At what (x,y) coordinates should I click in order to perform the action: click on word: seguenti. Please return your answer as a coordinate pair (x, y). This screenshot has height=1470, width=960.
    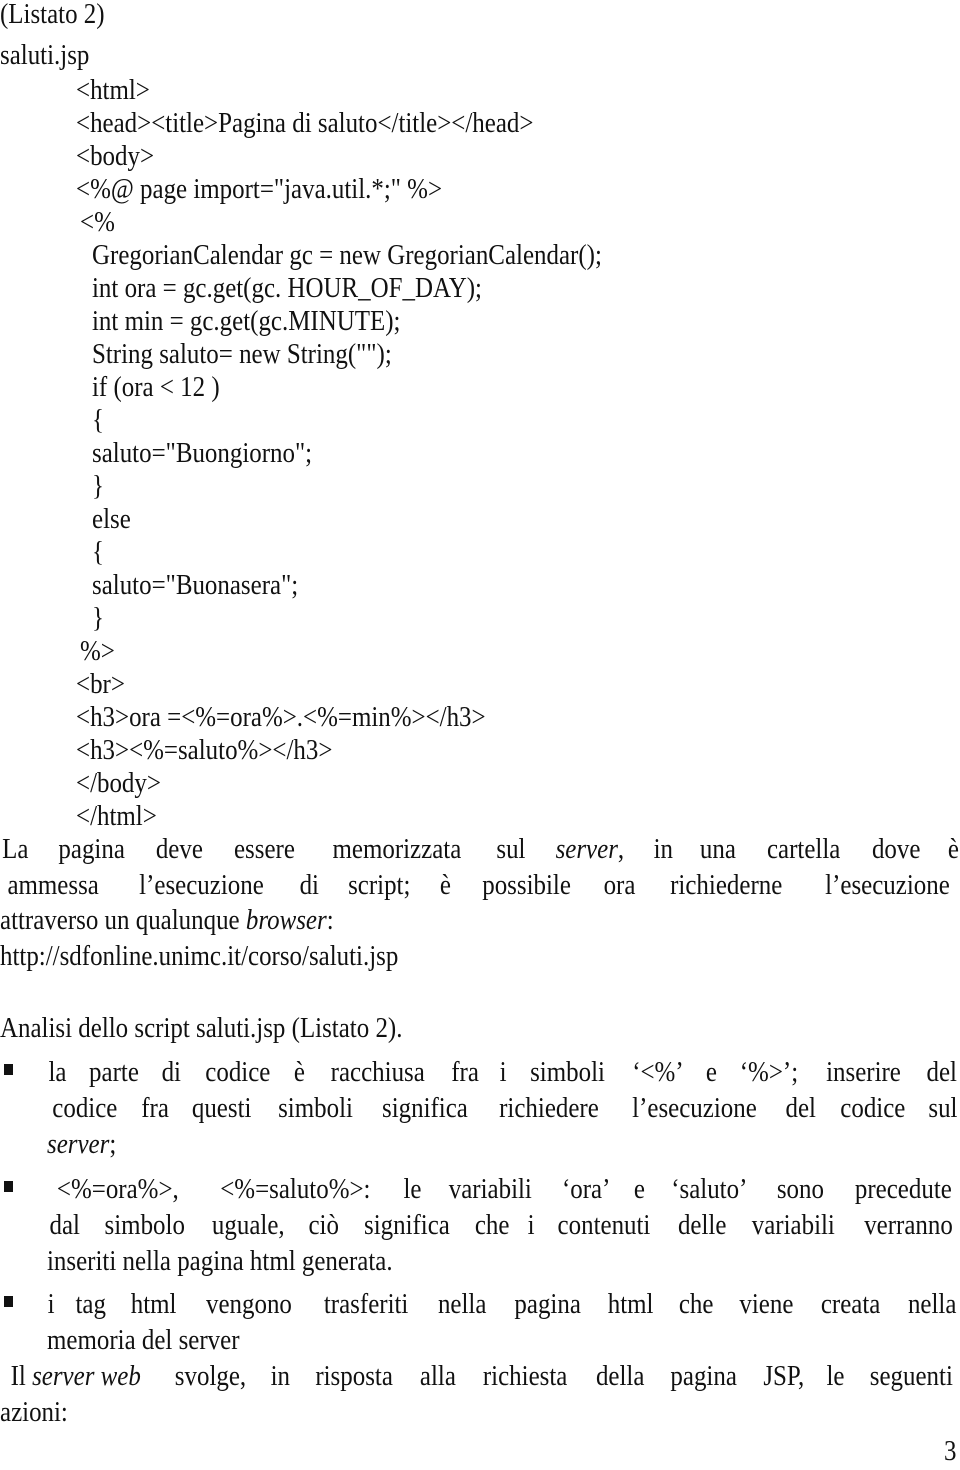
    Looking at the image, I should click on (912, 1376).